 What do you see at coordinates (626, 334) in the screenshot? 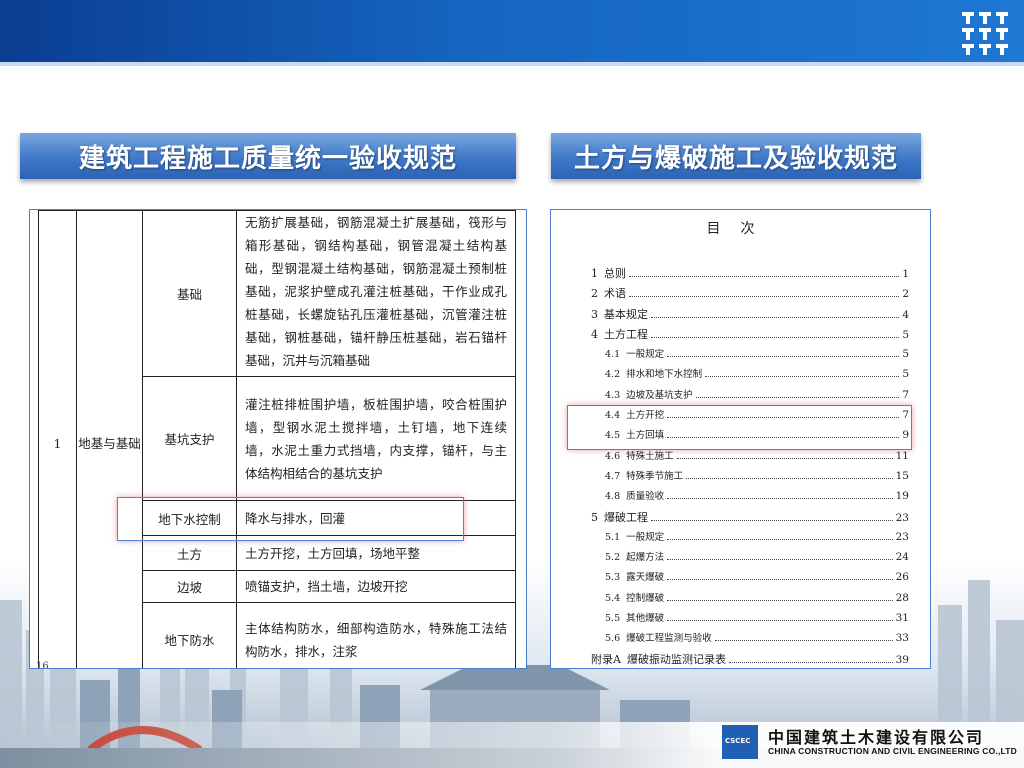
I see `toc-entry-label: 土方工程` at bounding box center [626, 334].